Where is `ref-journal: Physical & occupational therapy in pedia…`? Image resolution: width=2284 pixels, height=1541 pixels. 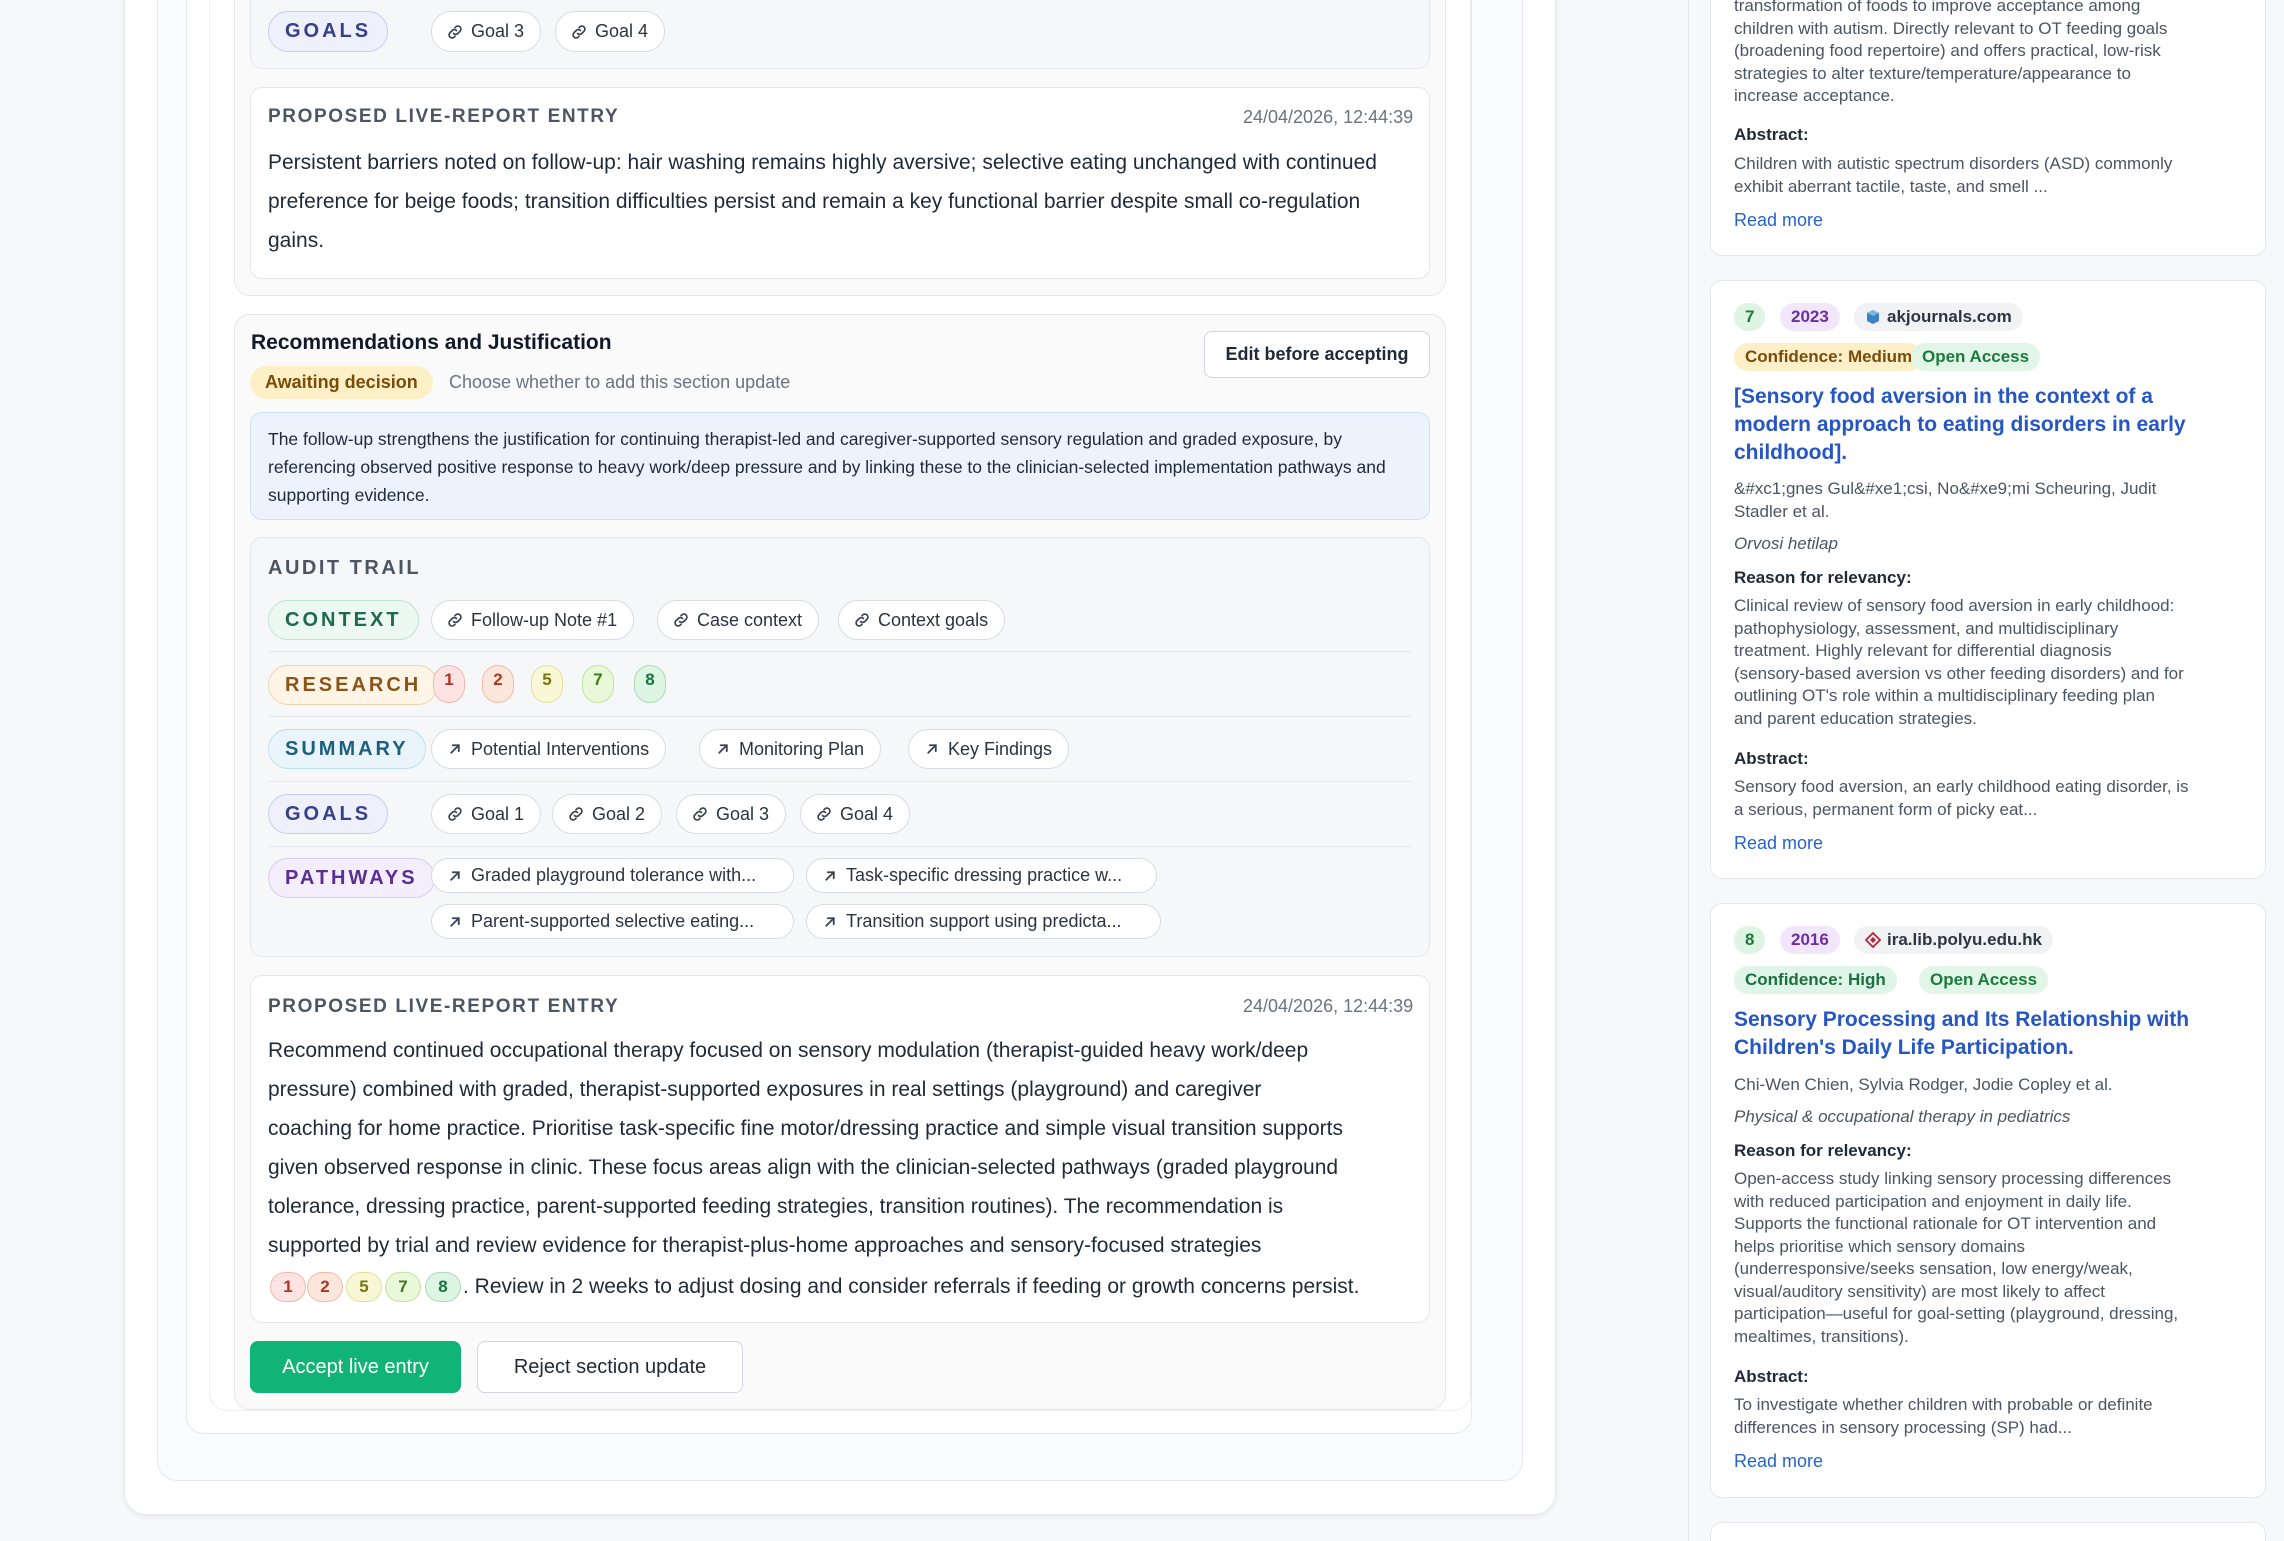
ref-journal: Physical & occupational therapy in pedia… is located at coordinates (1902, 1116).